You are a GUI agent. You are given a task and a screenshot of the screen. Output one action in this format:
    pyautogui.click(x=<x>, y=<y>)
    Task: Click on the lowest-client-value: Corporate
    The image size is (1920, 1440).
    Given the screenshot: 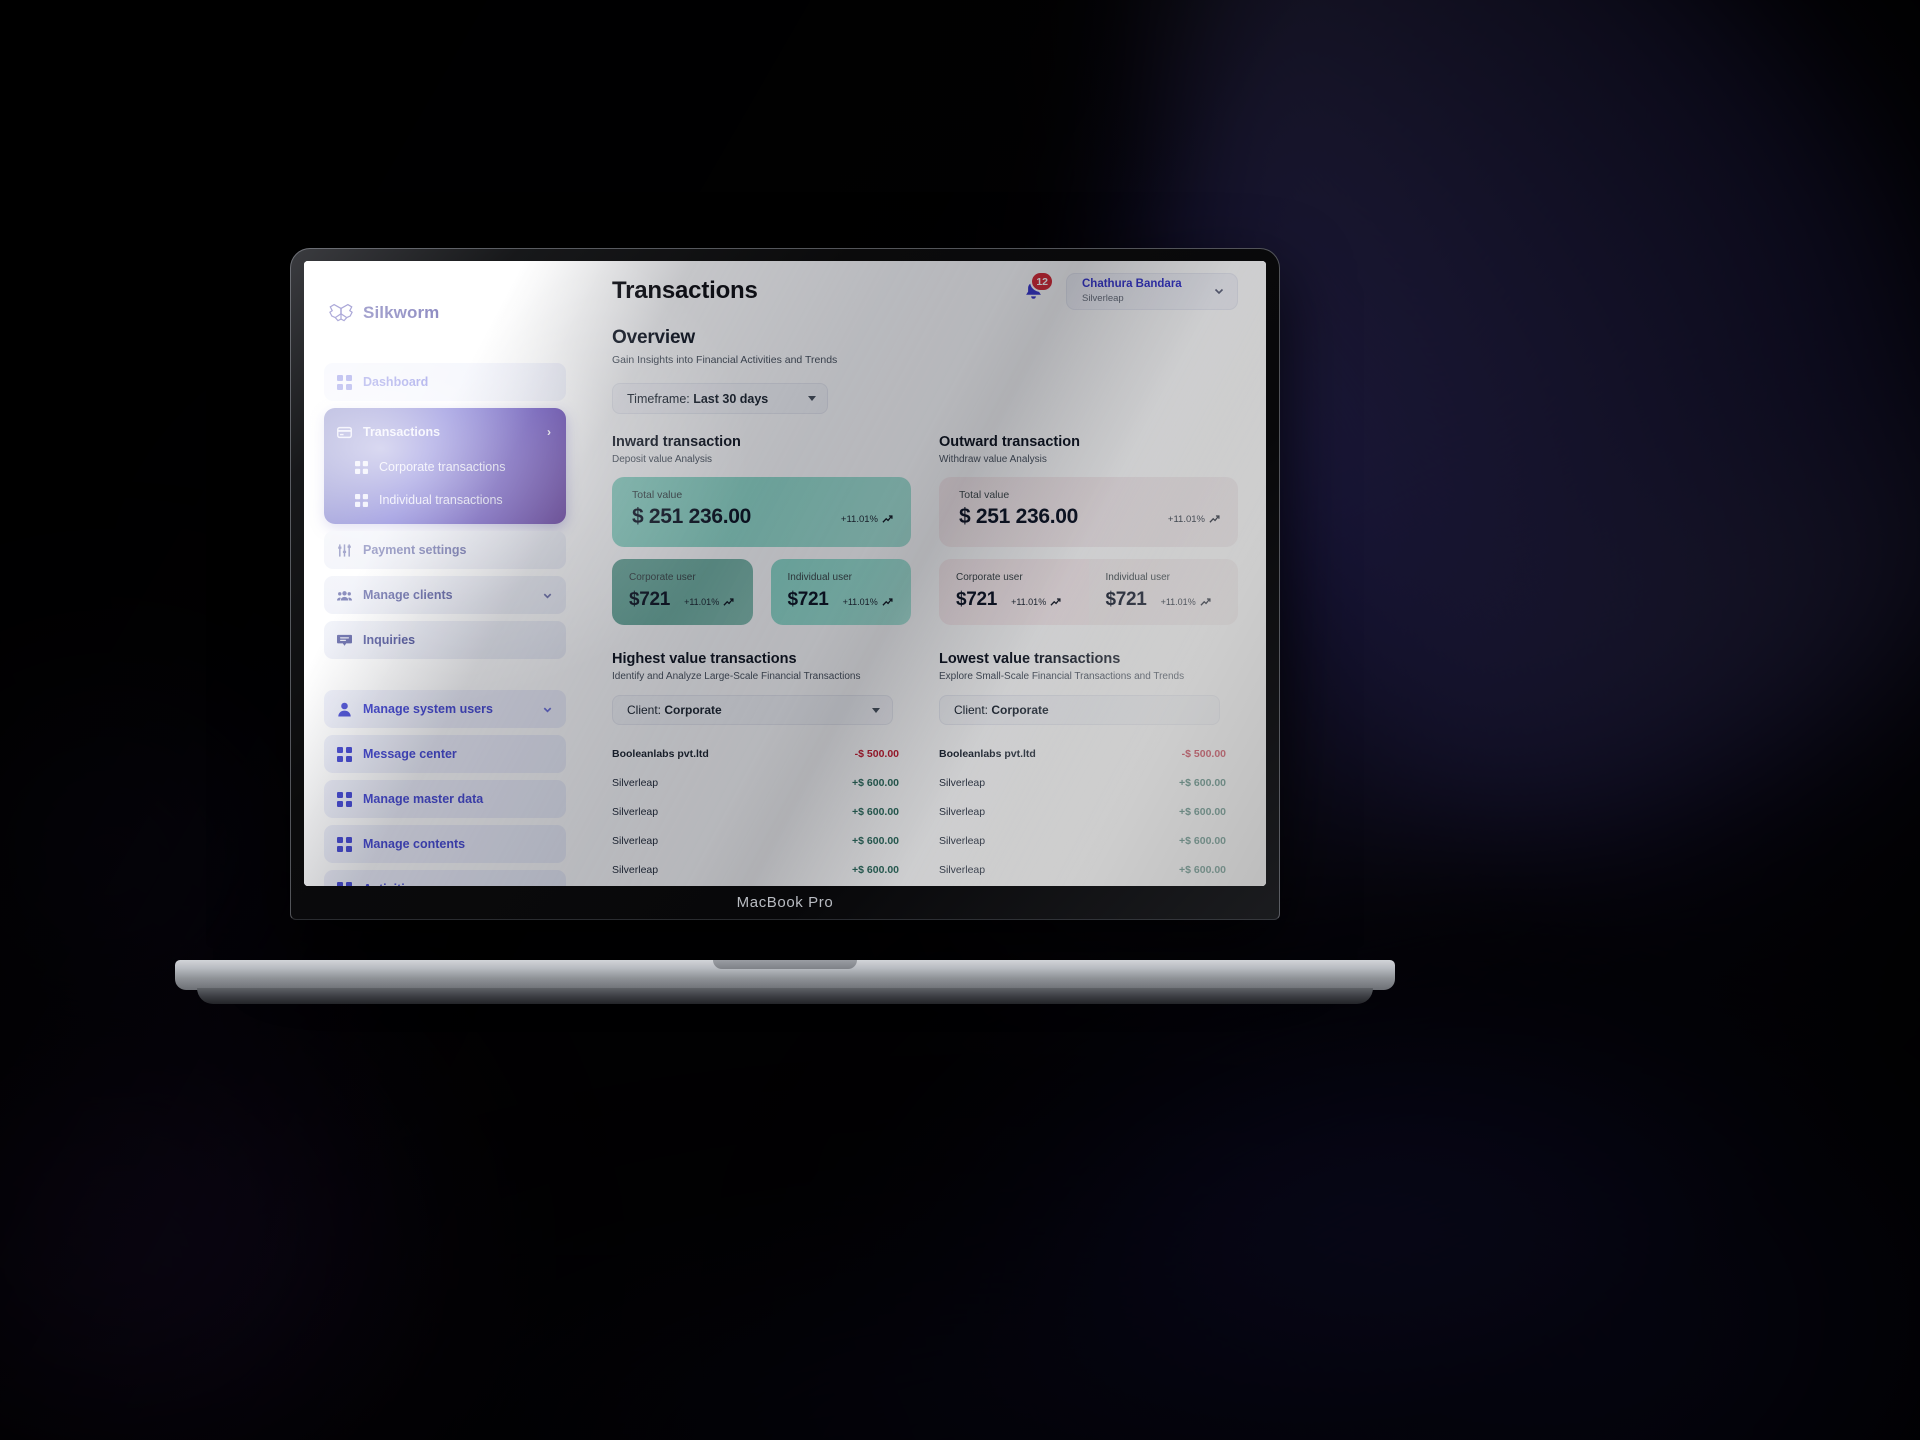 What is the action you would take?
    pyautogui.click(x=1020, y=710)
    